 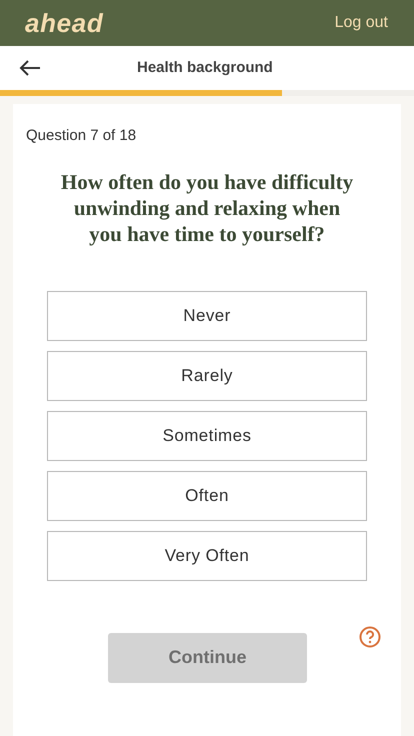 I want to click on page-title: Health background, so click(x=205, y=68).